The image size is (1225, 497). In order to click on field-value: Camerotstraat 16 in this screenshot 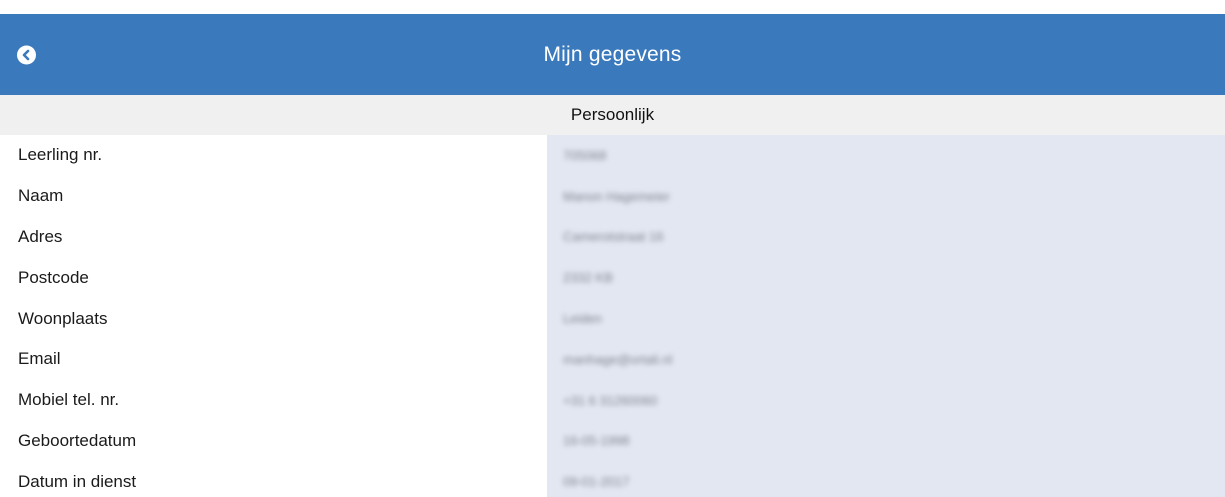, I will do `click(613, 237)`.